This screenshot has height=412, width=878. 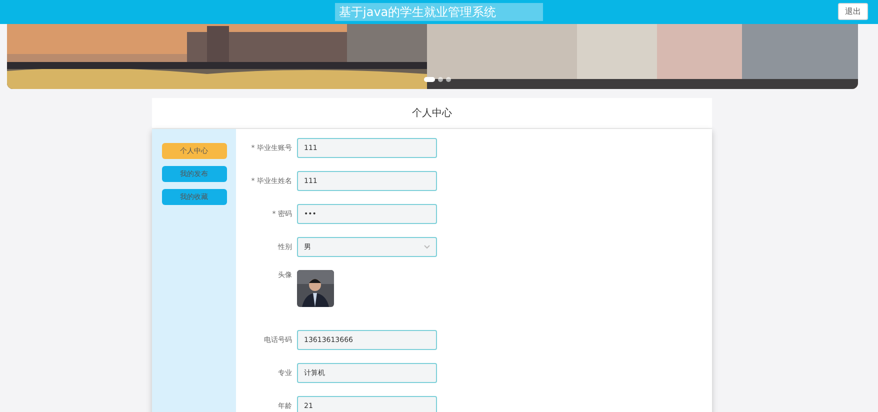 I want to click on chevron-down-icon, so click(x=427, y=247).